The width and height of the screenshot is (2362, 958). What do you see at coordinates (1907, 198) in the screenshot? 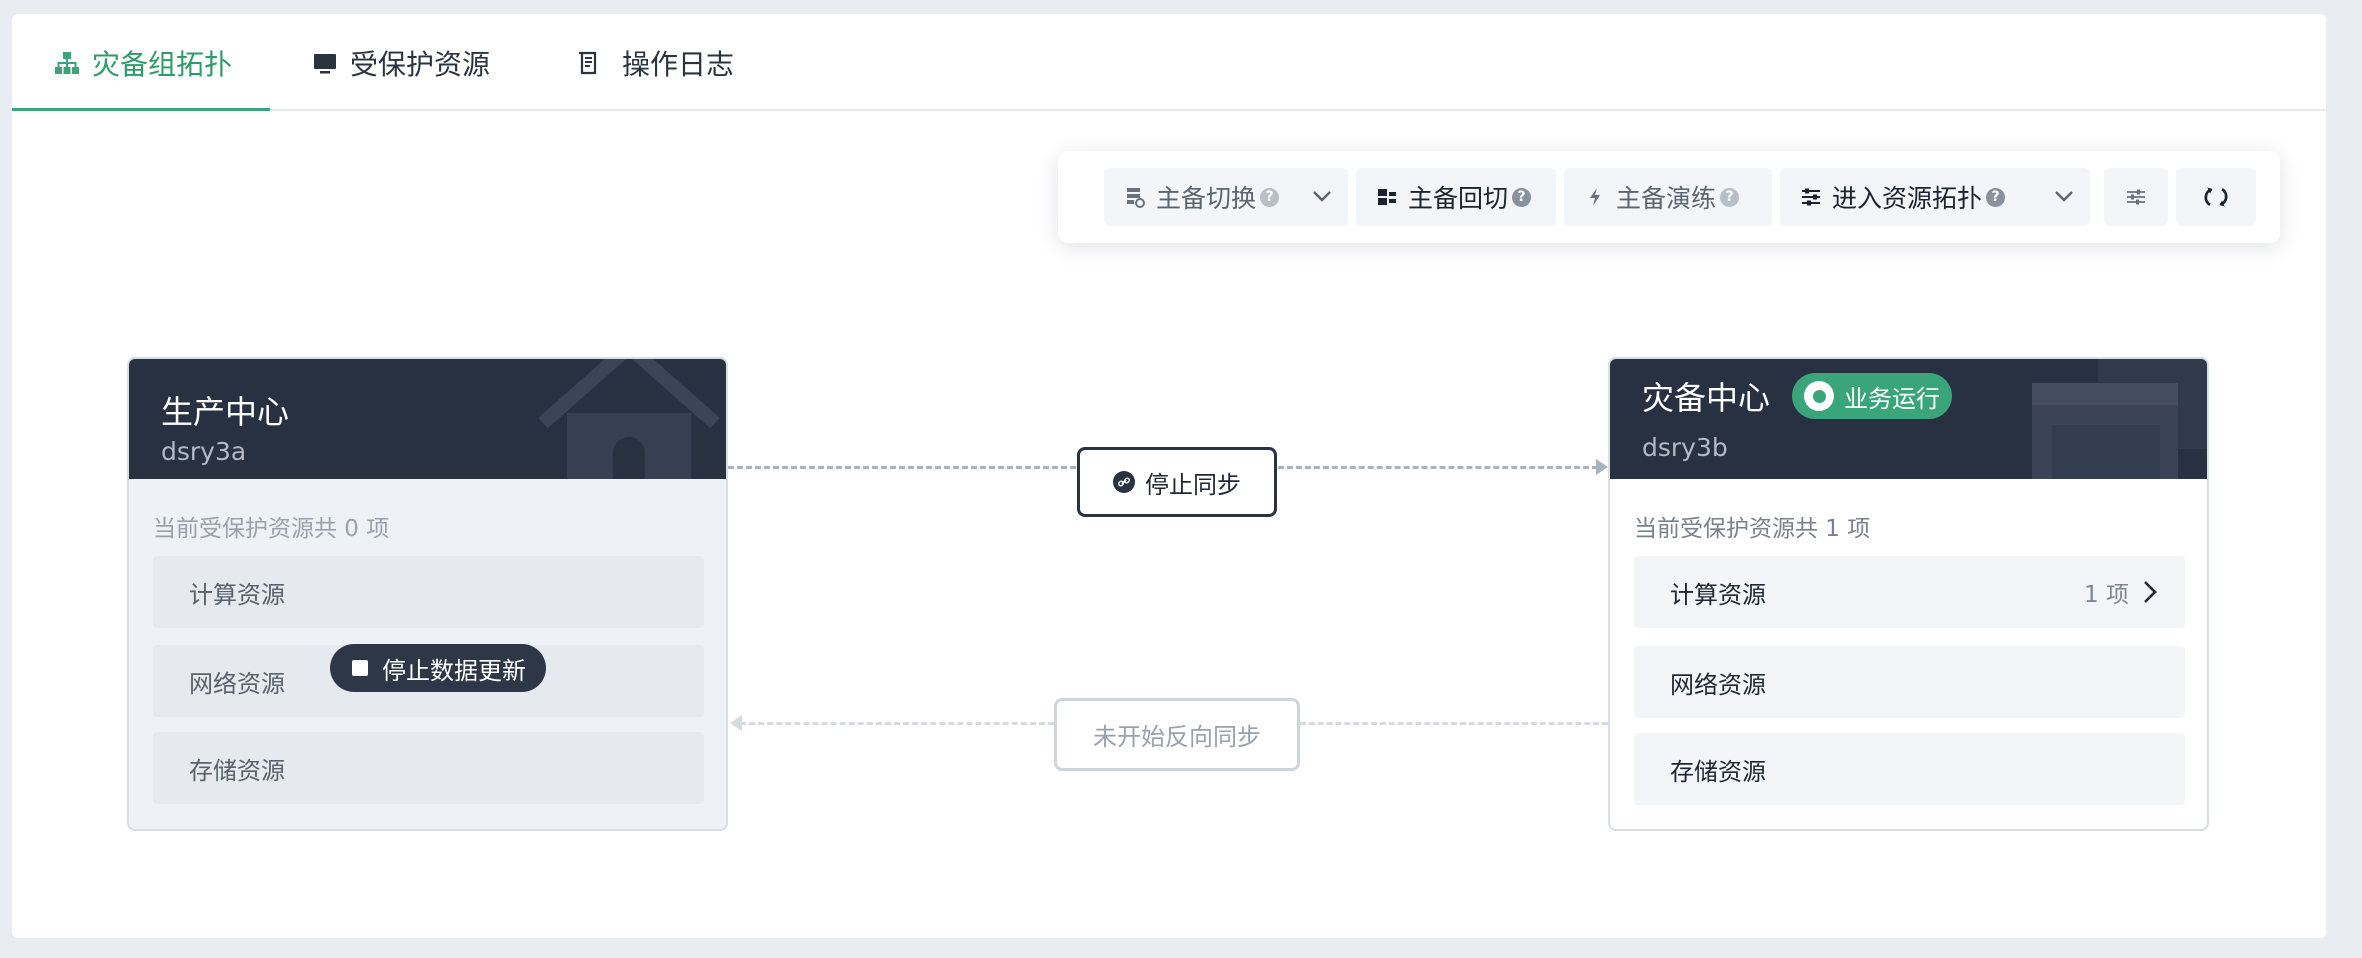
I see `enter-topology-label: 进入资源拓扑` at bounding box center [1907, 198].